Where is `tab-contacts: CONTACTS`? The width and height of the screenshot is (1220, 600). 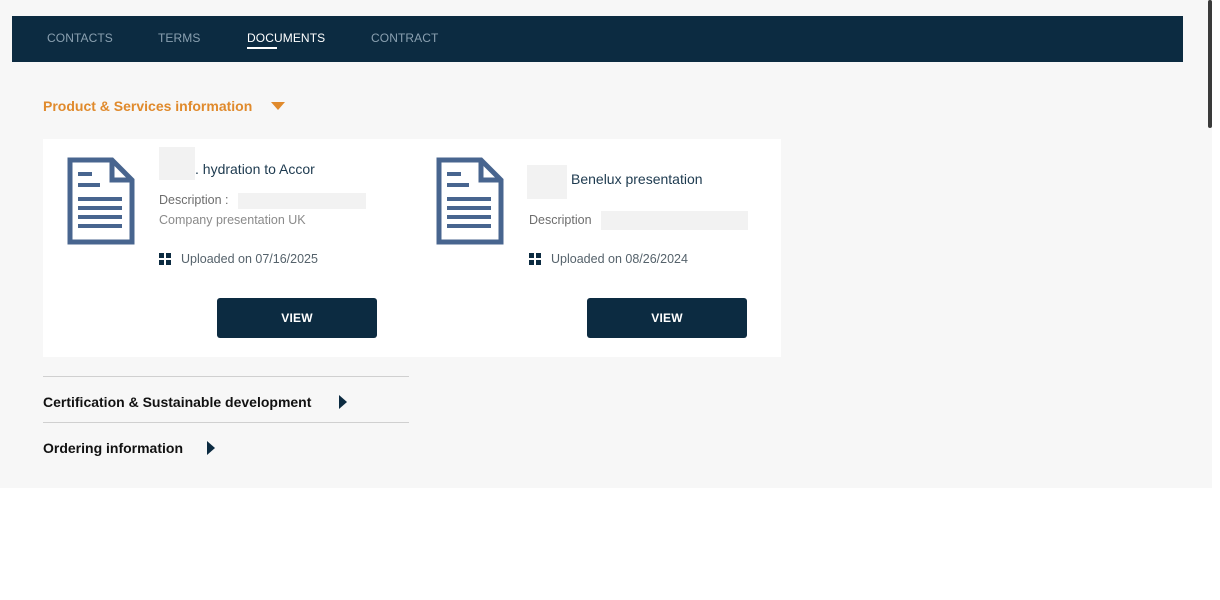
tab-contacts: CONTACTS is located at coordinates (80, 38).